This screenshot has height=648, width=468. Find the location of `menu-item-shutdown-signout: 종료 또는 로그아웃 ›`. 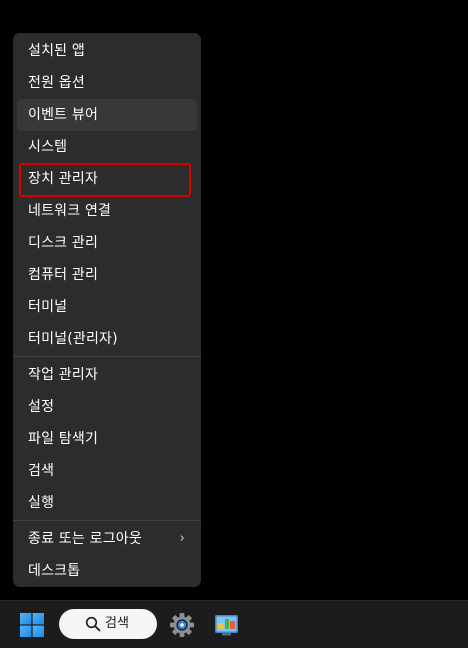

menu-item-shutdown-signout: 종료 또는 로그아웃 › is located at coordinates (107, 539).